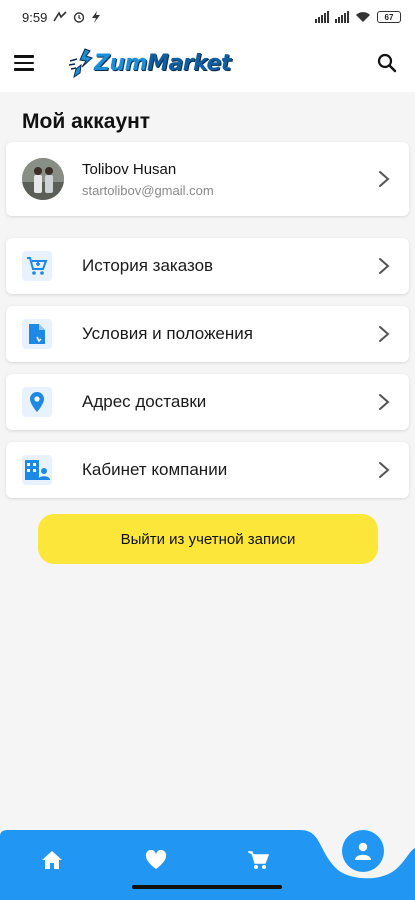  Describe the element at coordinates (389, 17) in the screenshot. I see `battery-icon: 67` at that location.